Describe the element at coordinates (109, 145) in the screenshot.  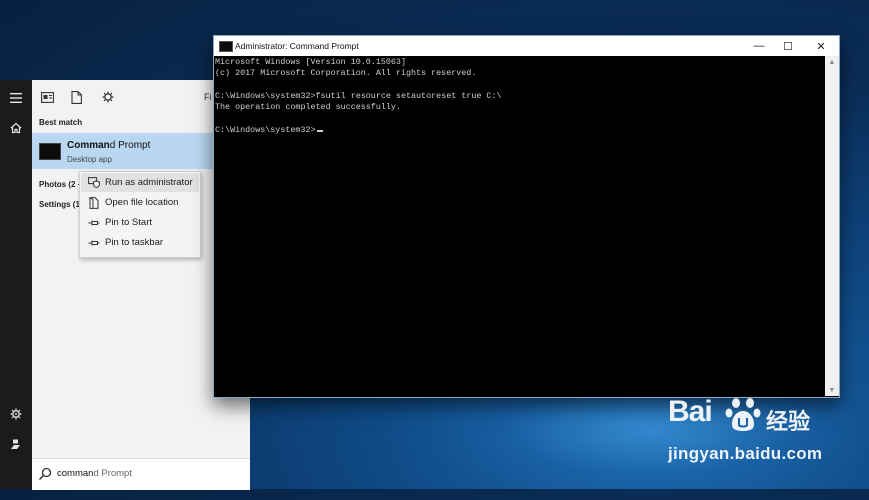
I see `result-title: Command Prompt` at that location.